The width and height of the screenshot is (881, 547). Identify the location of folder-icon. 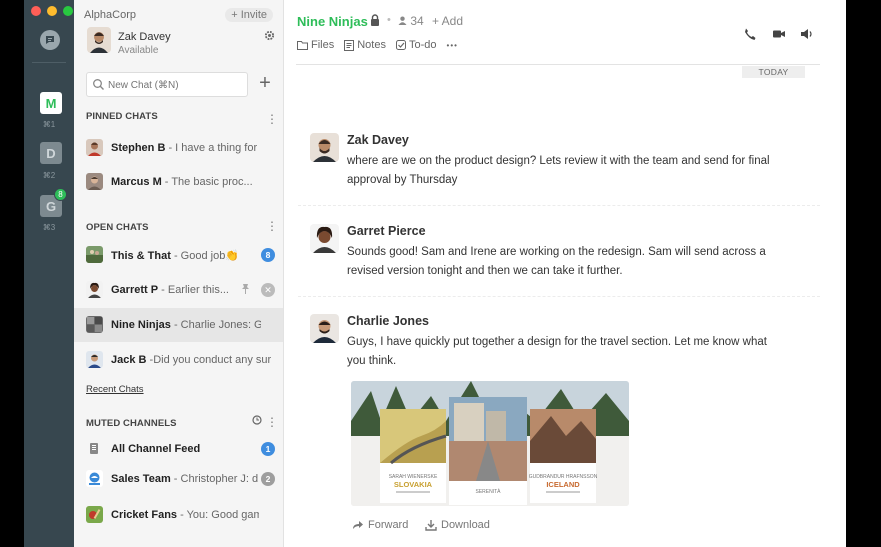
(302, 45).